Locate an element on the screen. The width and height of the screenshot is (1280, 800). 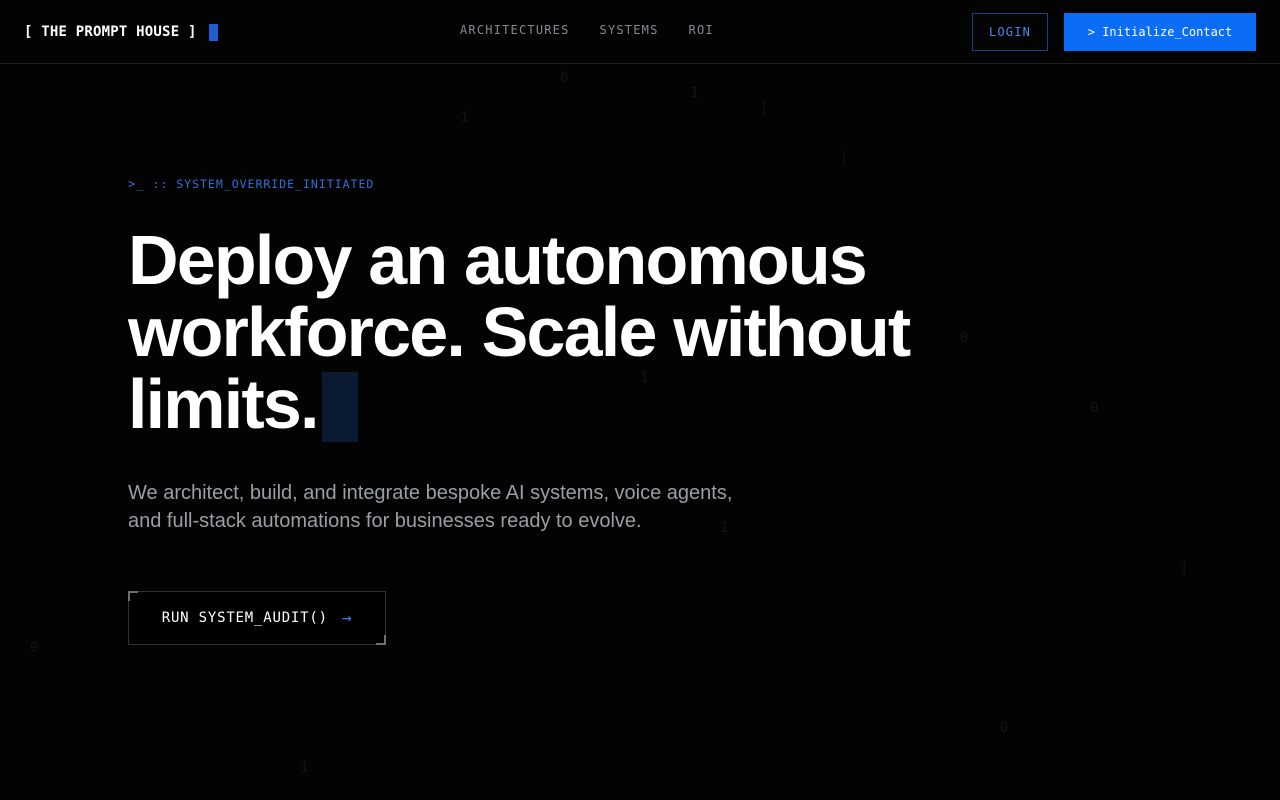
system-prompt-line: >_ :: SYSTEM_OVERRIDE_INITIATED is located at coordinates (251, 184).